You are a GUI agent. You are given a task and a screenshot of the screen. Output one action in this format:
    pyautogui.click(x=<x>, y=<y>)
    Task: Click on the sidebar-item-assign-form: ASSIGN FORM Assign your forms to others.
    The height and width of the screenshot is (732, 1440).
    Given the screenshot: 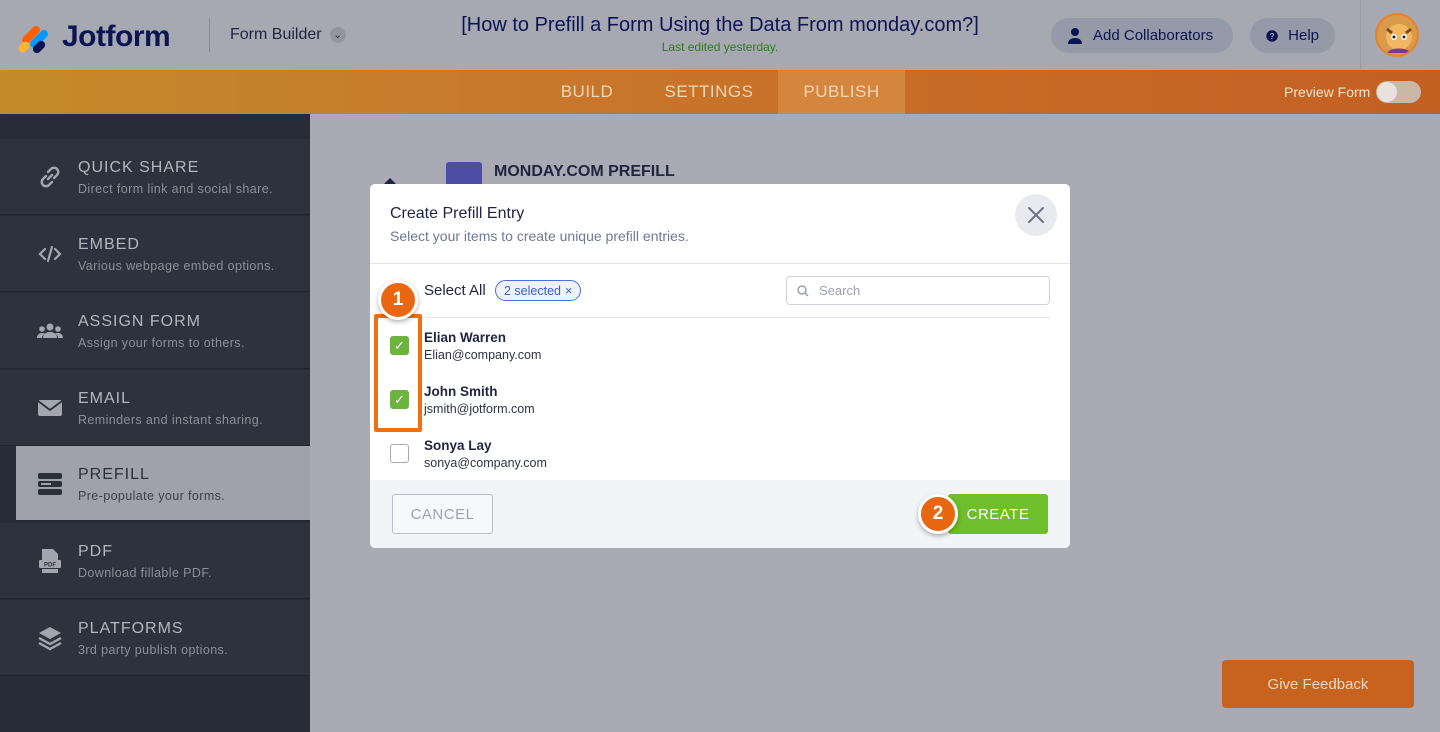 What is the action you would take?
    pyautogui.click(x=155, y=331)
    